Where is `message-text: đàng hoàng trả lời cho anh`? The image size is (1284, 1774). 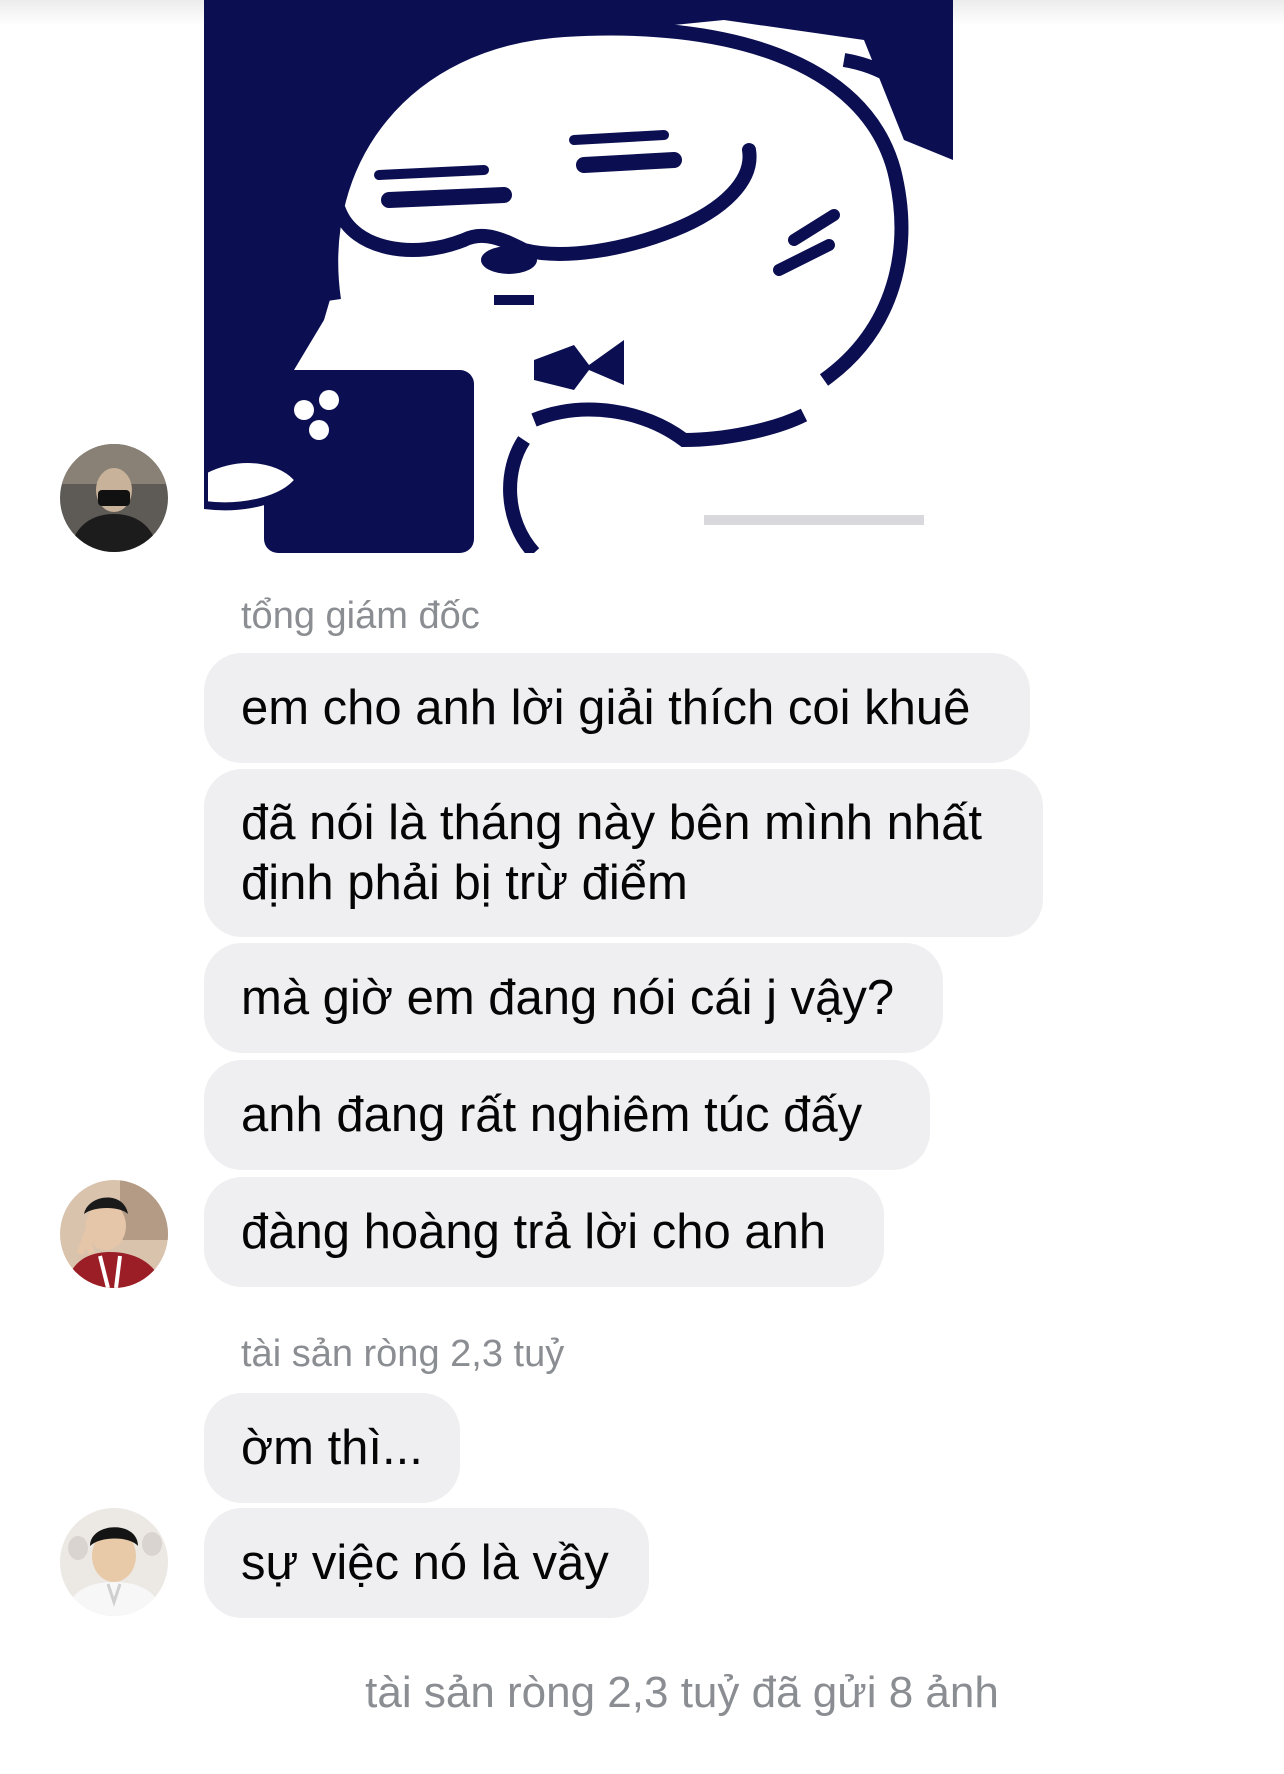 message-text: đàng hoàng trả lời cho anh is located at coordinates (534, 1232).